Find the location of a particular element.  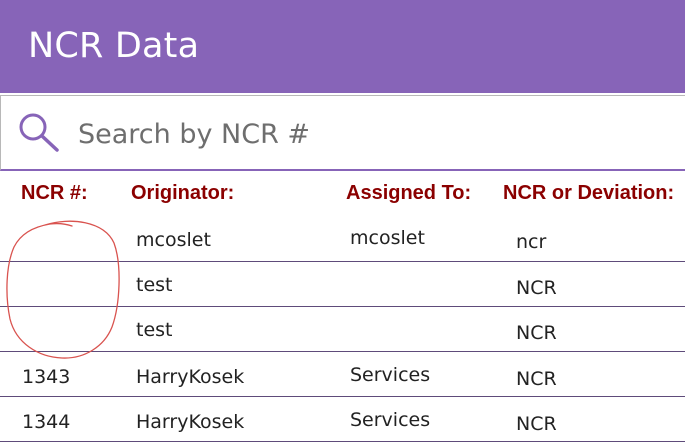

search-input is located at coordinates (368, 134).